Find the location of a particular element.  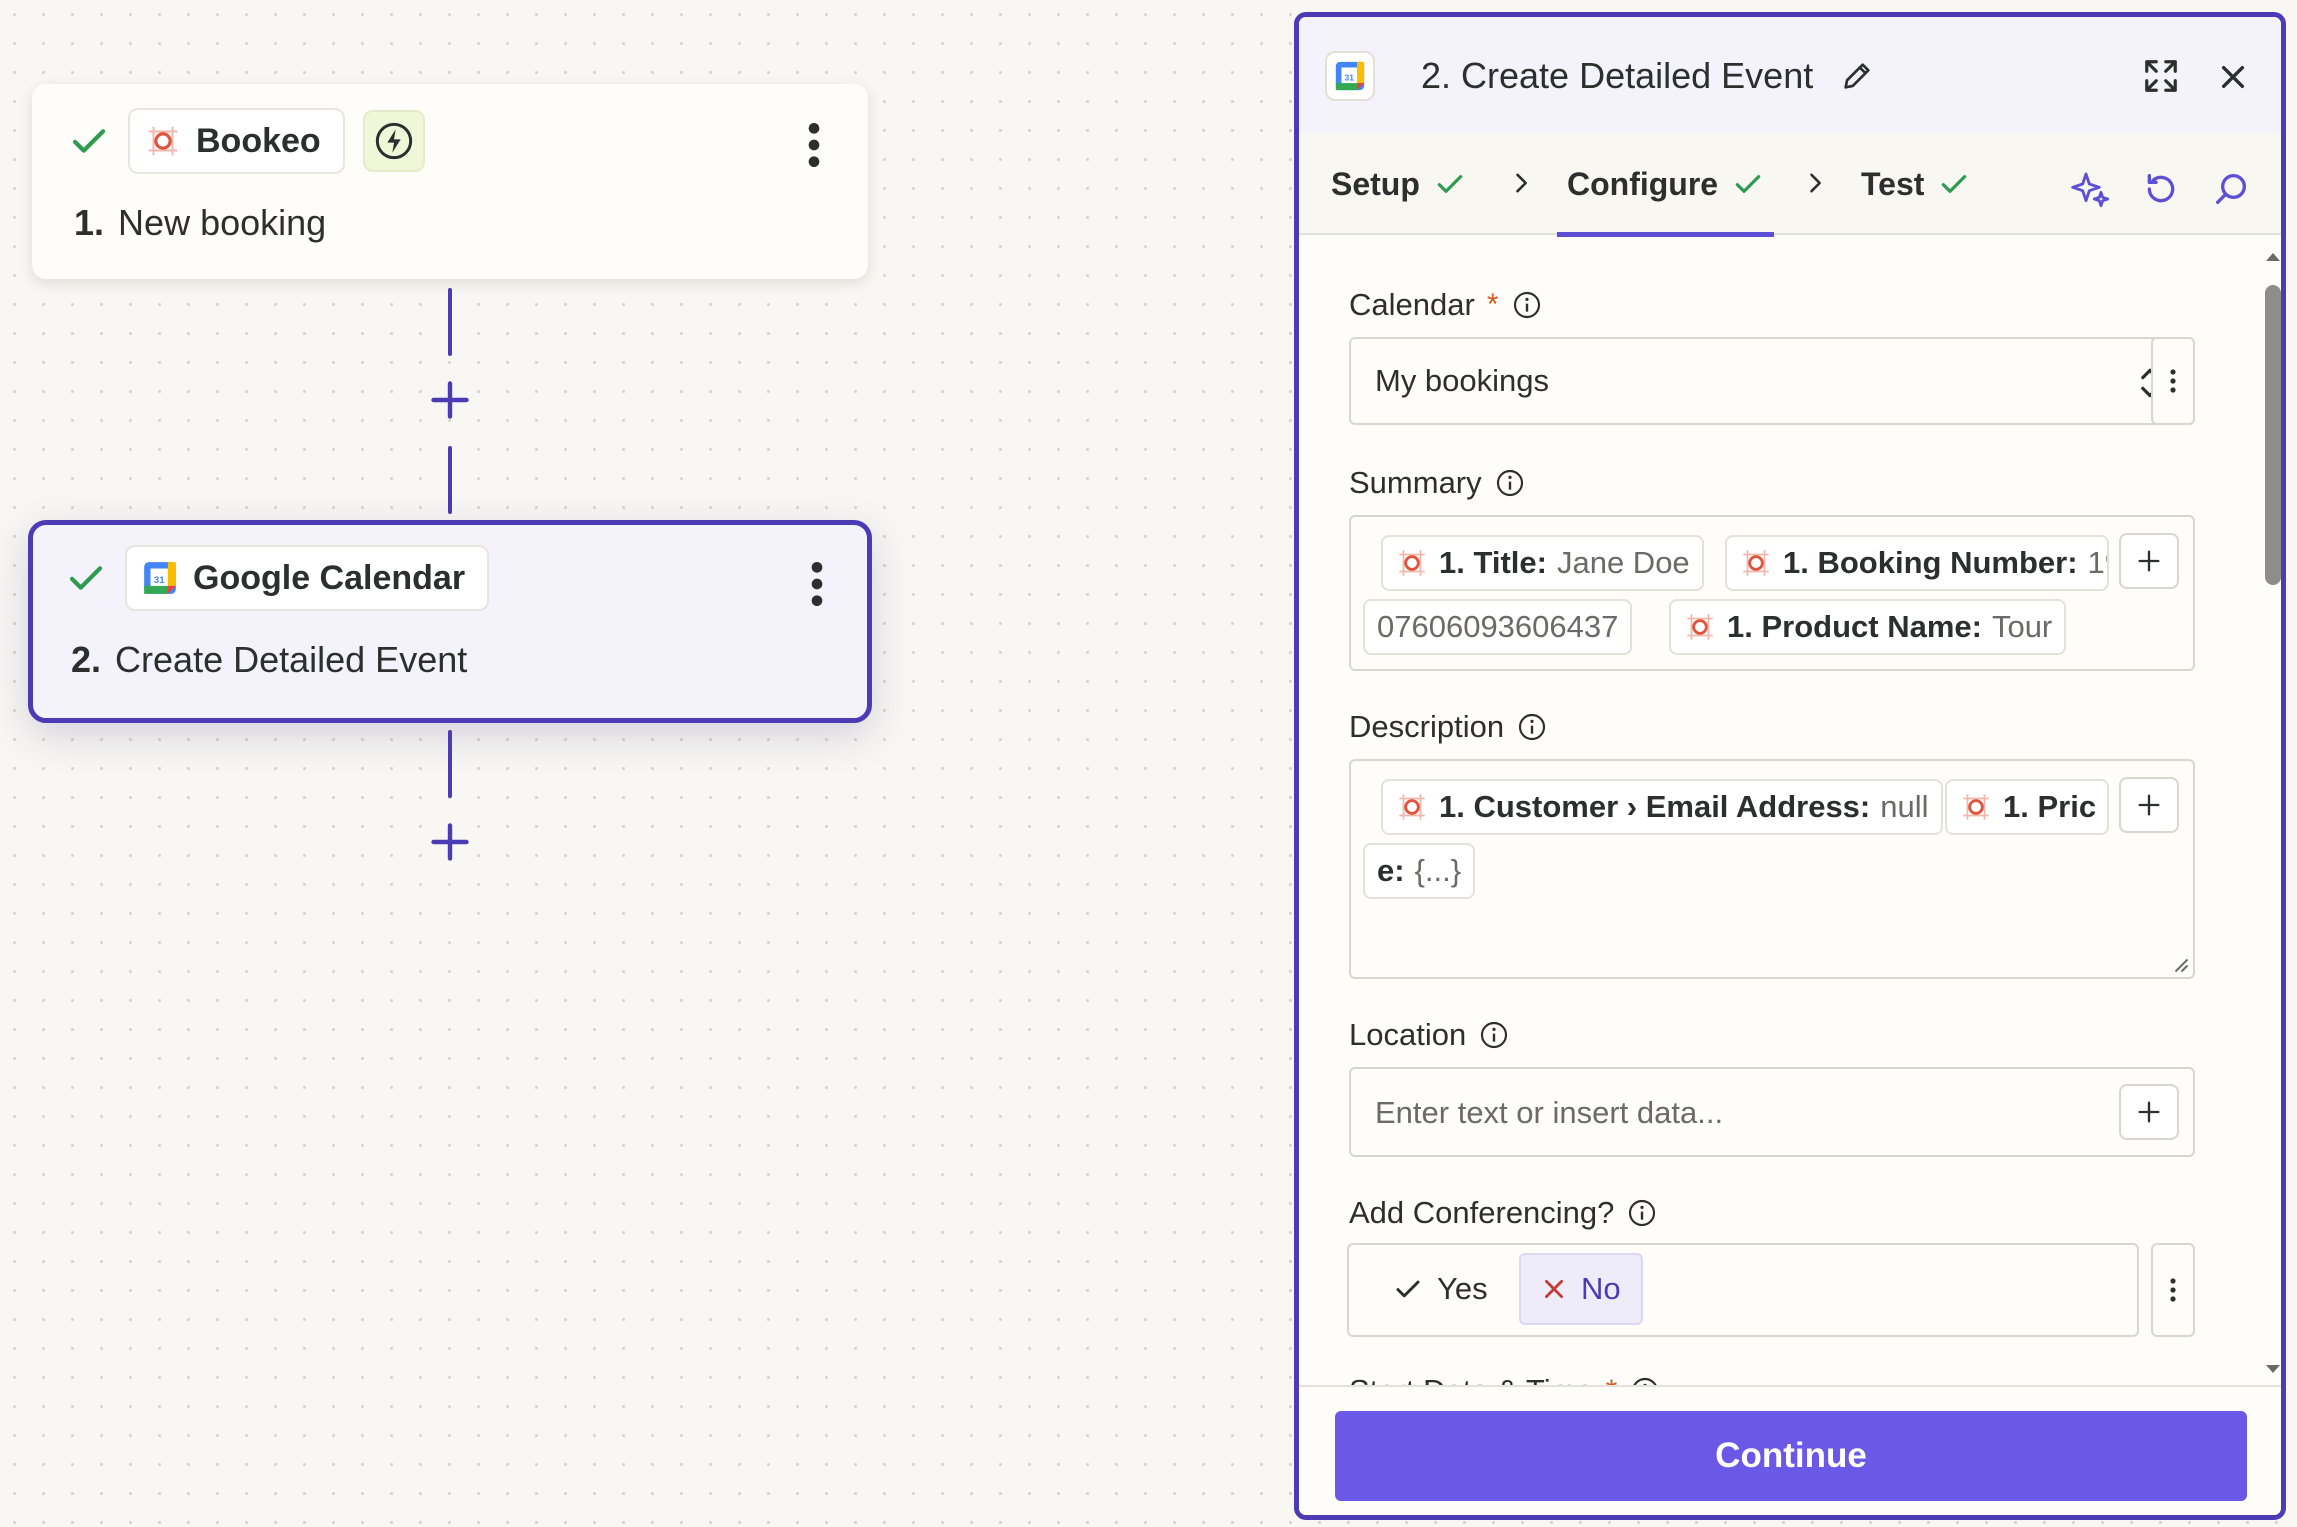

tab-setup: Setup is located at coordinates (1398, 184).